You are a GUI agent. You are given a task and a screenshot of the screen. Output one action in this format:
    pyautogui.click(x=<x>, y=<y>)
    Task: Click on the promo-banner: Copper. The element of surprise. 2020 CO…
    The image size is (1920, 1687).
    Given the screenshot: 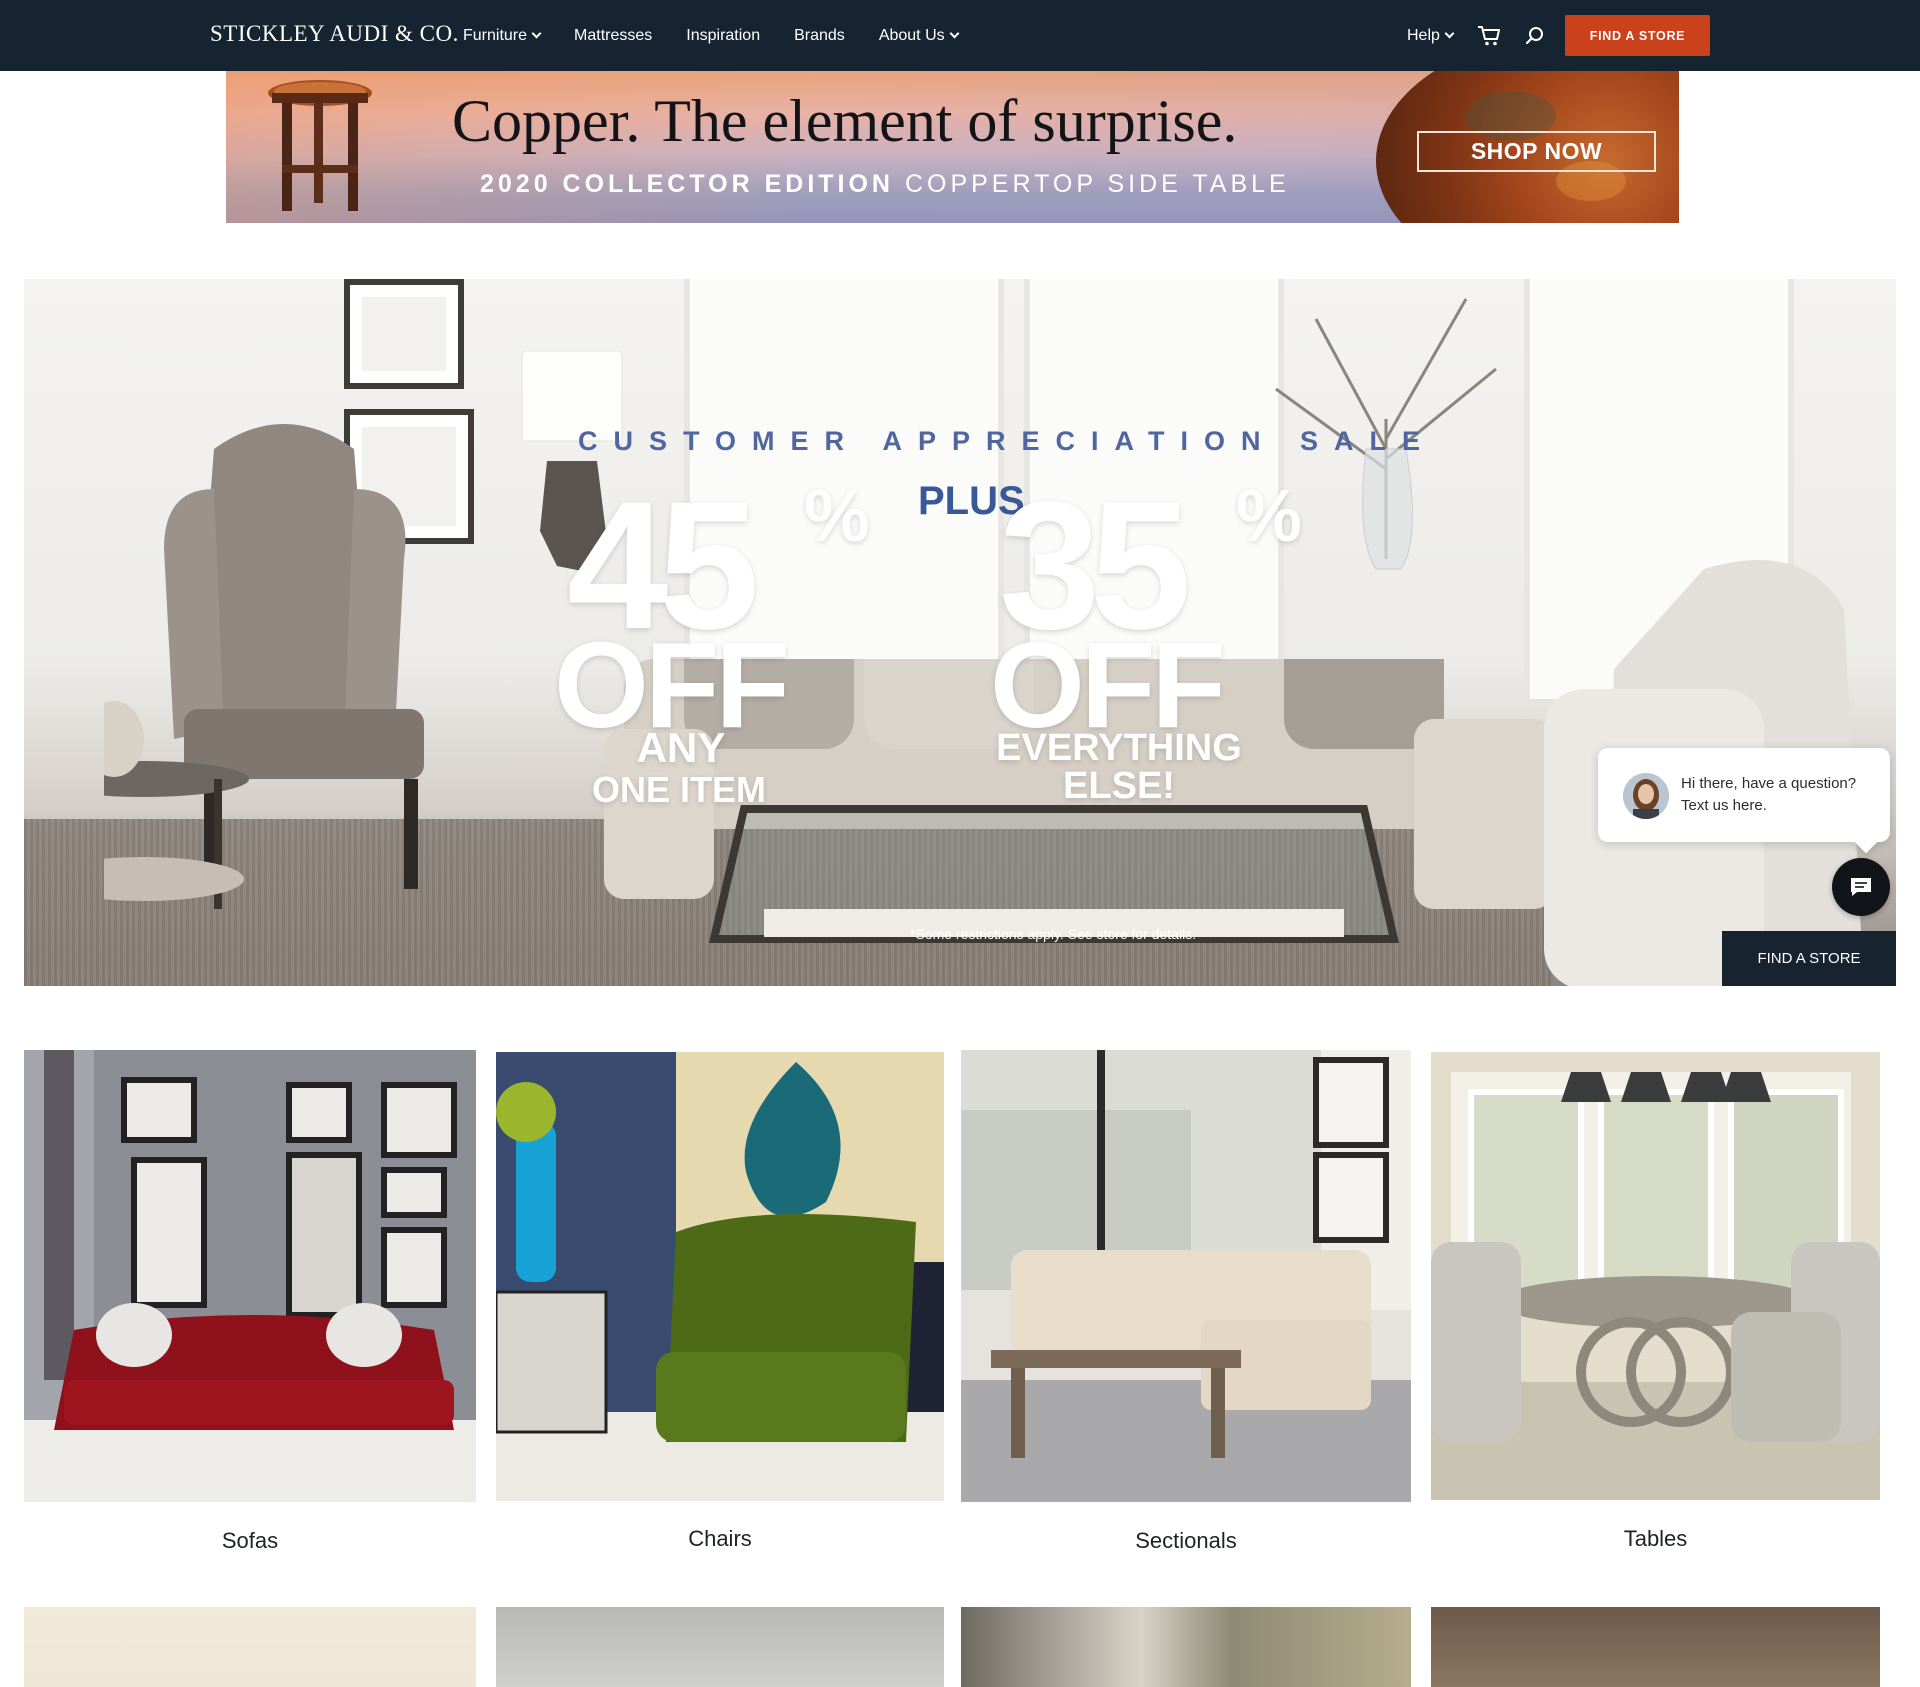 What is the action you would take?
    pyautogui.click(x=952, y=147)
    